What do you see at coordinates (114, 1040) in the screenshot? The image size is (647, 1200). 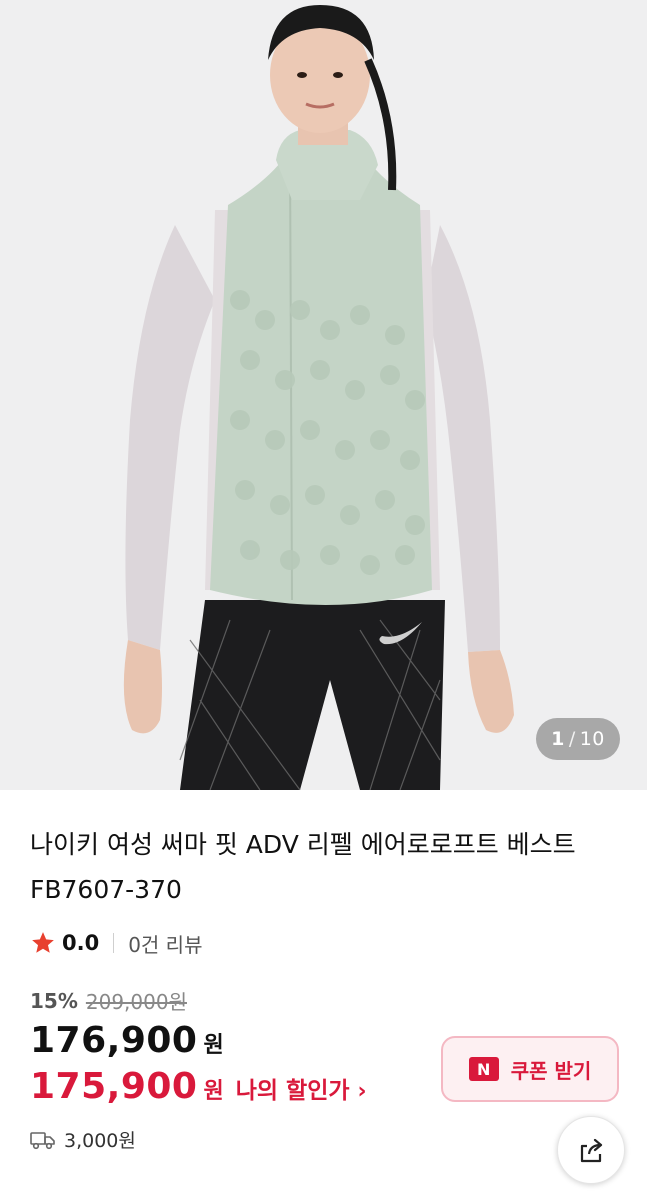 I see `sale-price: 176,900` at bounding box center [114, 1040].